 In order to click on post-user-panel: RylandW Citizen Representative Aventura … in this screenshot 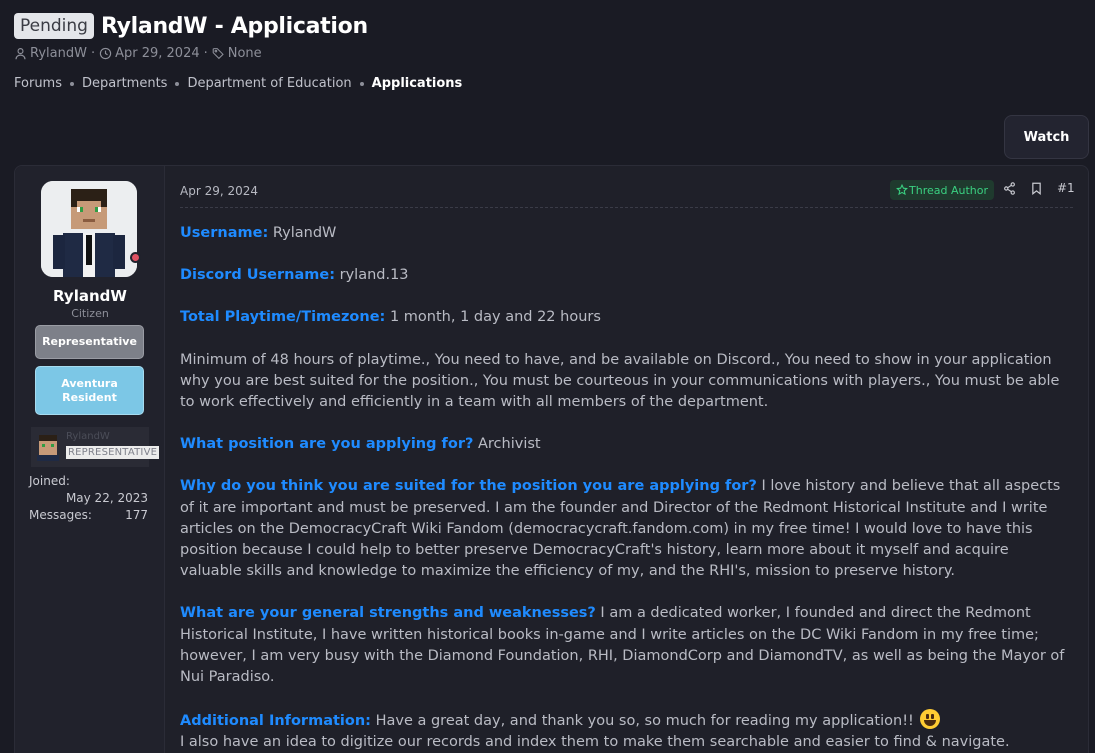, I will do `click(90, 459)`.